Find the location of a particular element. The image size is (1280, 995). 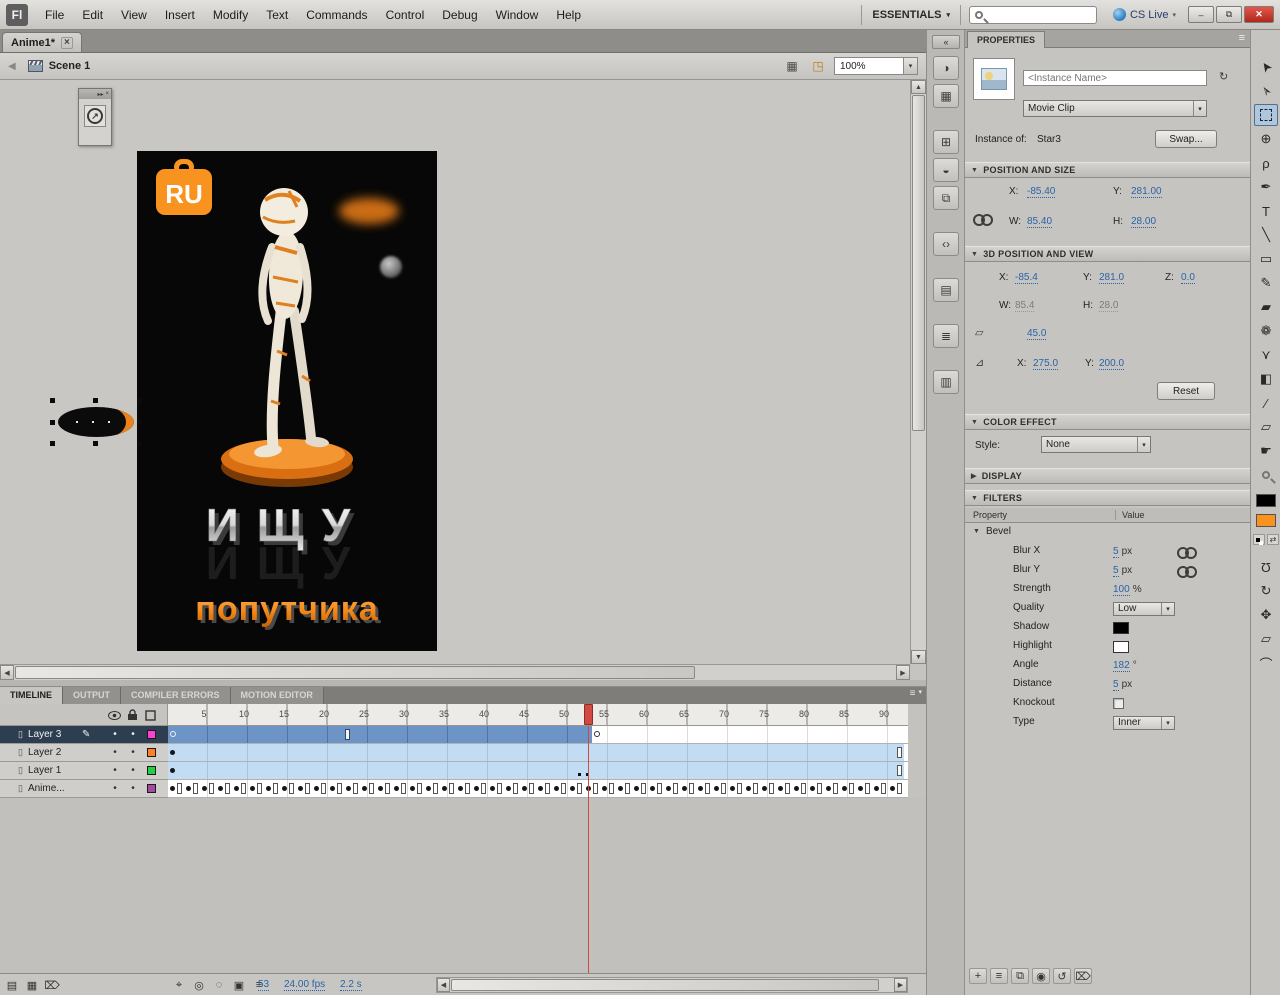

clipboard-icon: ⧉ is located at coordinates (1020, 976).